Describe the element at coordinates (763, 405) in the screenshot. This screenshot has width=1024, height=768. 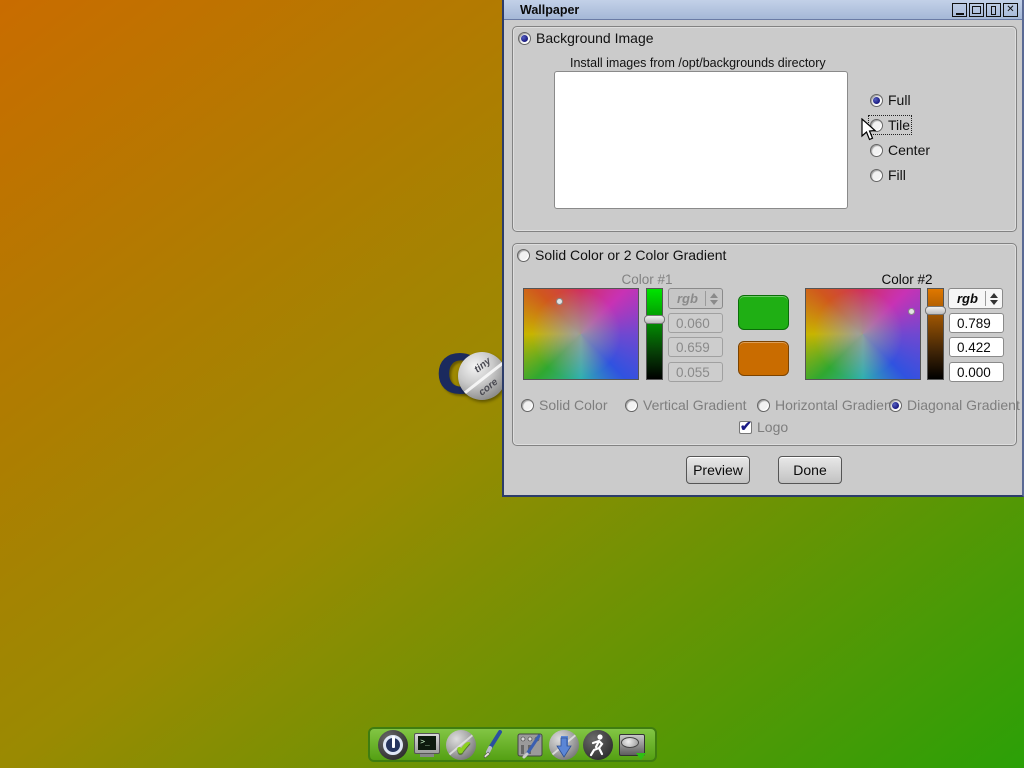
I see `style-horizontal-radio` at that location.